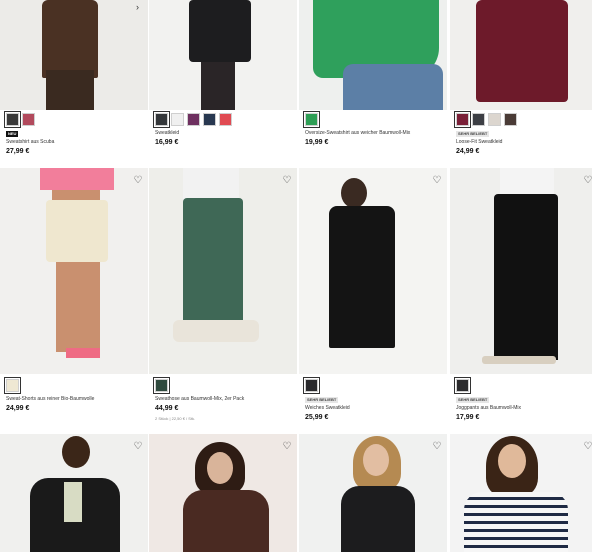  Describe the element at coordinates (468, 417) in the screenshot. I see `product-price: 17,99 €` at that location.